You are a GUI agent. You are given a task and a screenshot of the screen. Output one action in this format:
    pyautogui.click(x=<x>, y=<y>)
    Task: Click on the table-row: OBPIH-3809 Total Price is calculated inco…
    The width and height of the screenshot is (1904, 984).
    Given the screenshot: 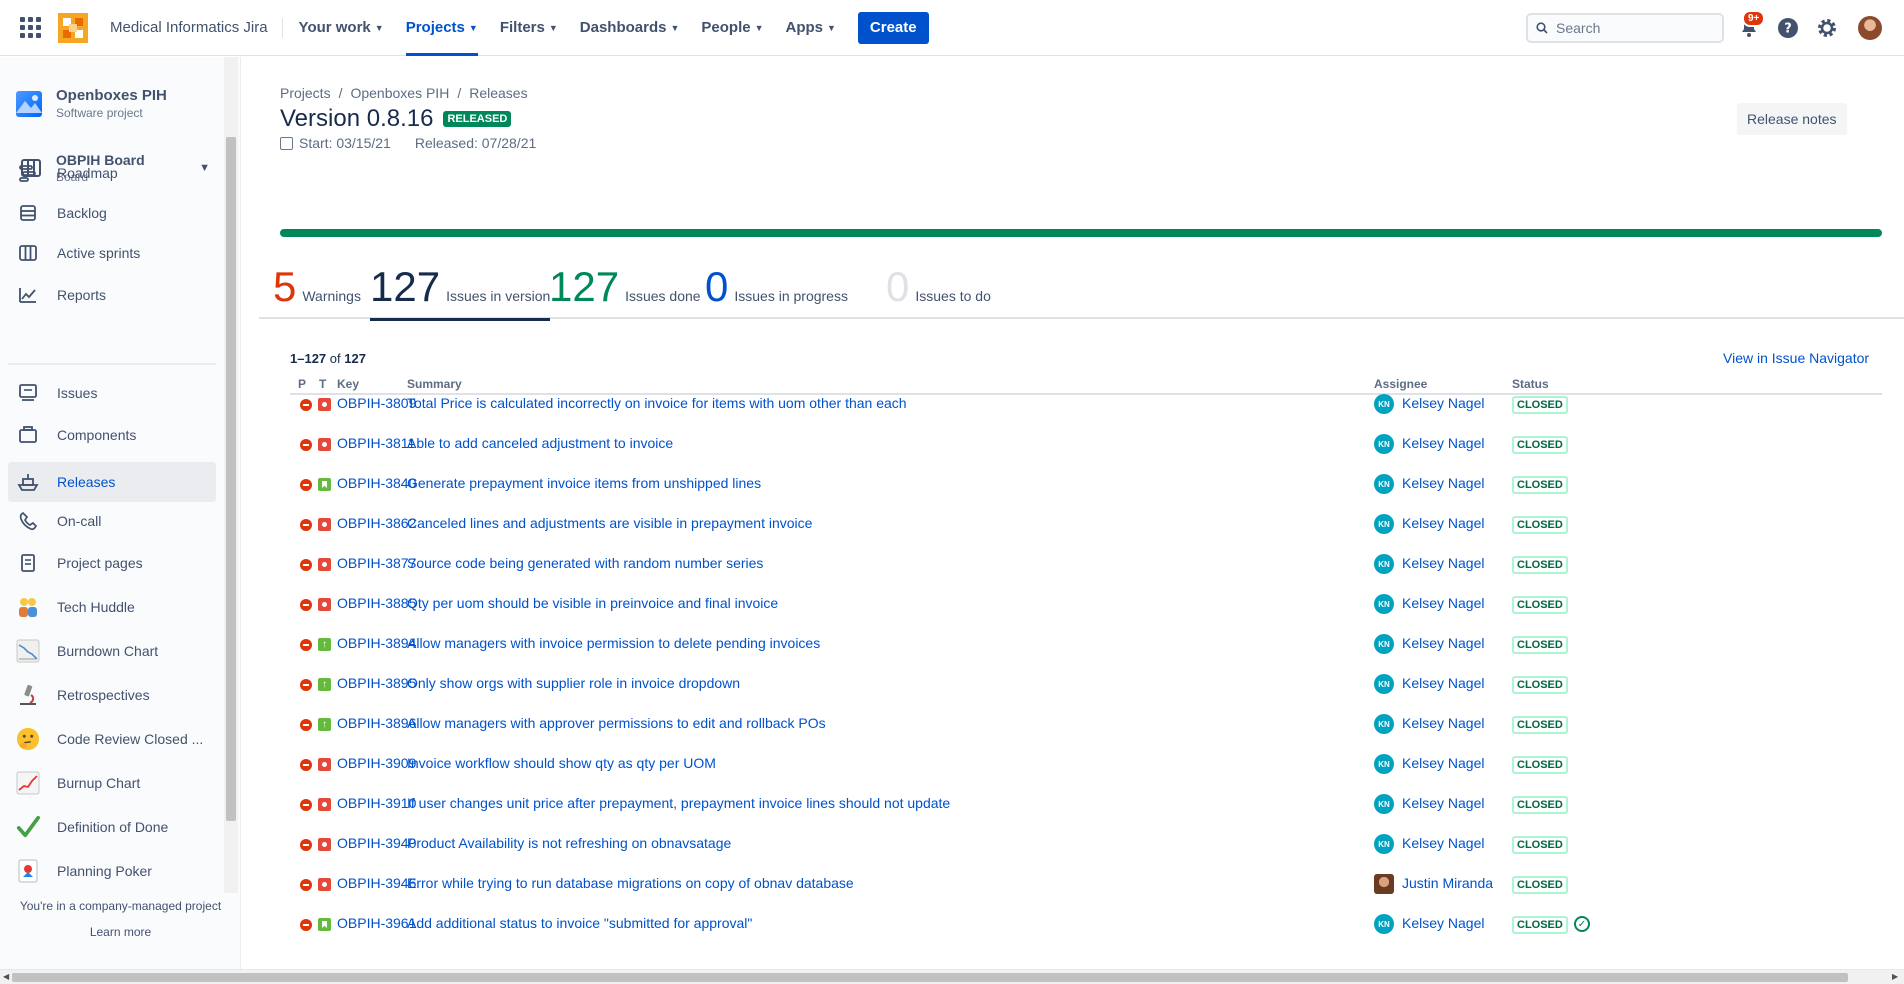 What is the action you would take?
    pyautogui.click(x=1086, y=403)
    